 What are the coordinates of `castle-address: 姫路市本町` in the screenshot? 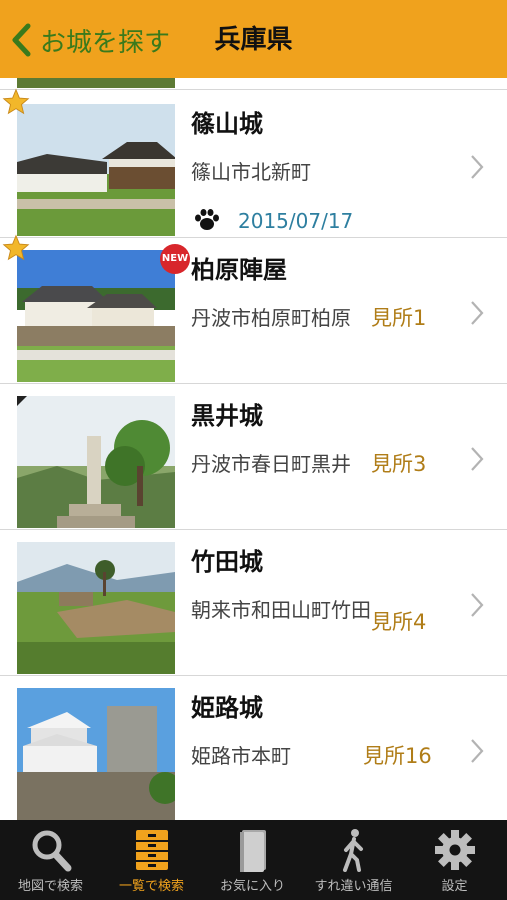 It's located at (241, 756).